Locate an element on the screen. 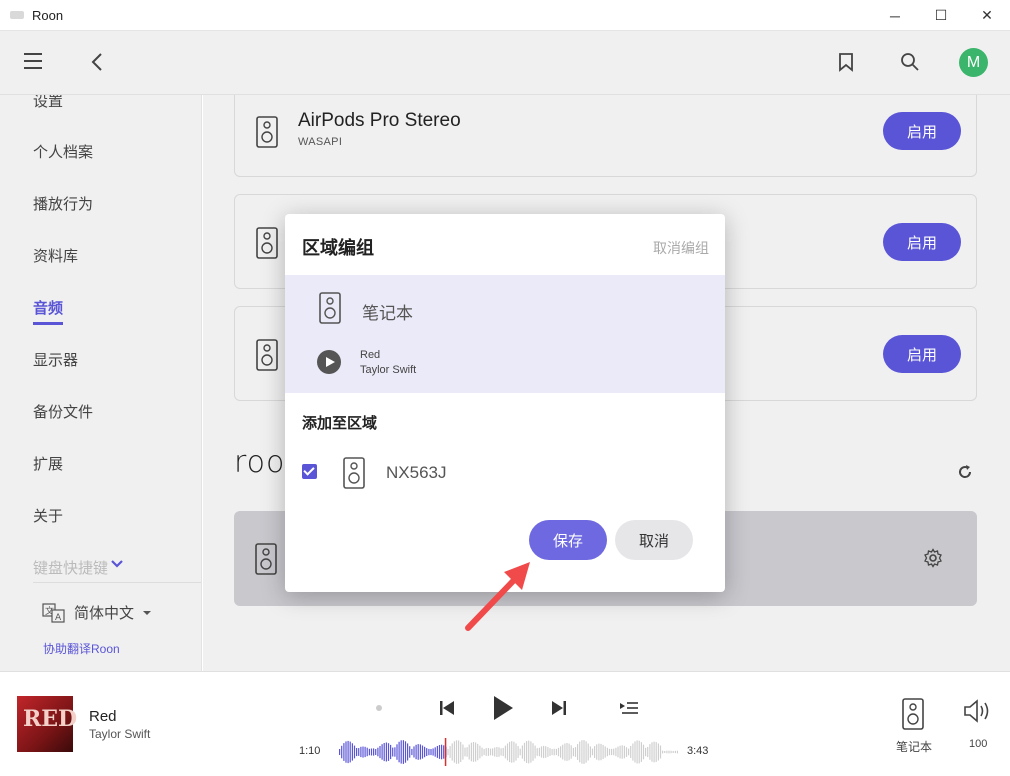 This screenshot has height=776, width=1010. maximize-button: ☐ is located at coordinates (941, 15).